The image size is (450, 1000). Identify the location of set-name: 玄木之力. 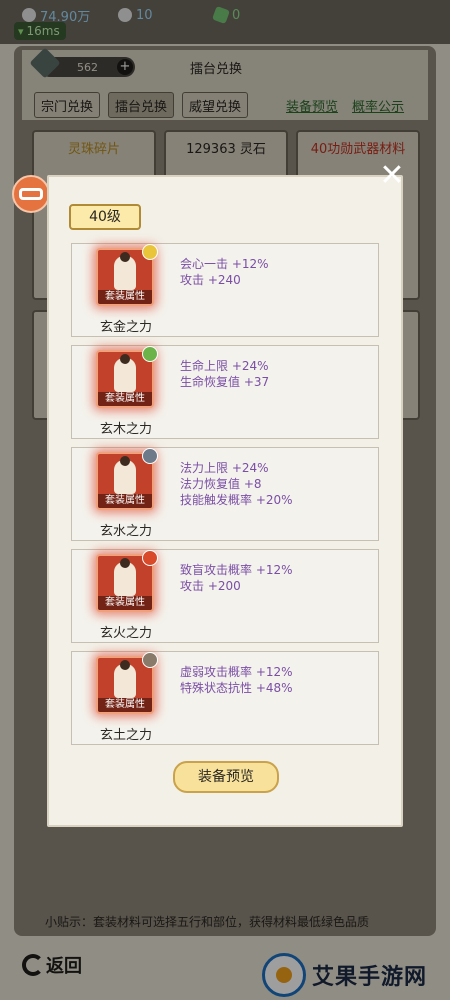
(125, 429).